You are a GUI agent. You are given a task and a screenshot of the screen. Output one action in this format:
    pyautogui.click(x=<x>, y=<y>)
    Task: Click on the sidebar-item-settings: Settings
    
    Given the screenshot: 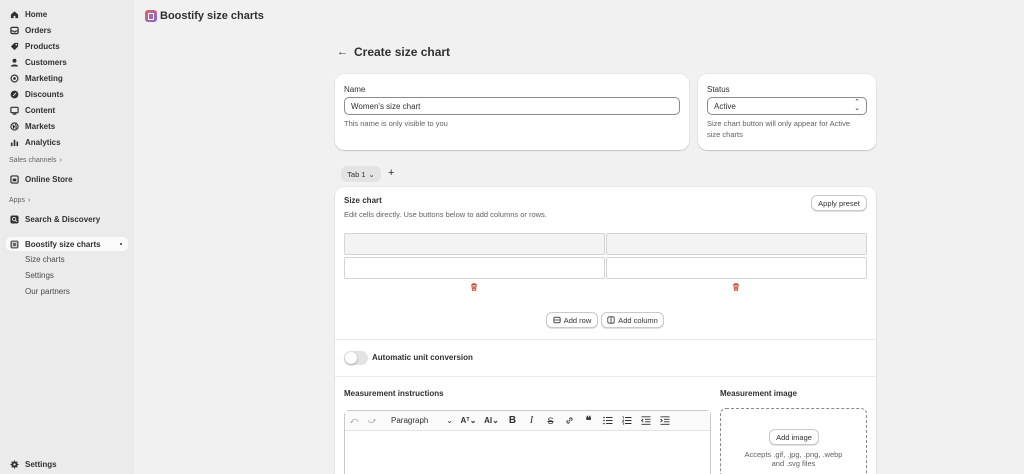 What is the action you would take?
    pyautogui.click(x=67, y=464)
    